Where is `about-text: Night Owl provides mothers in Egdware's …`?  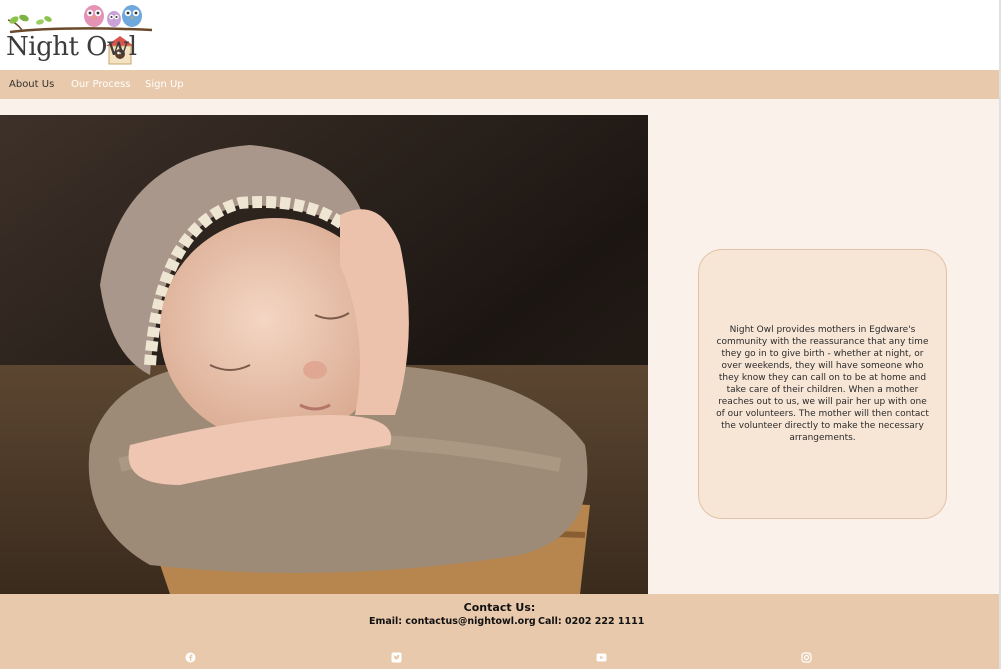 about-text: Night Owl provides mothers in Egdware's … is located at coordinates (822, 384).